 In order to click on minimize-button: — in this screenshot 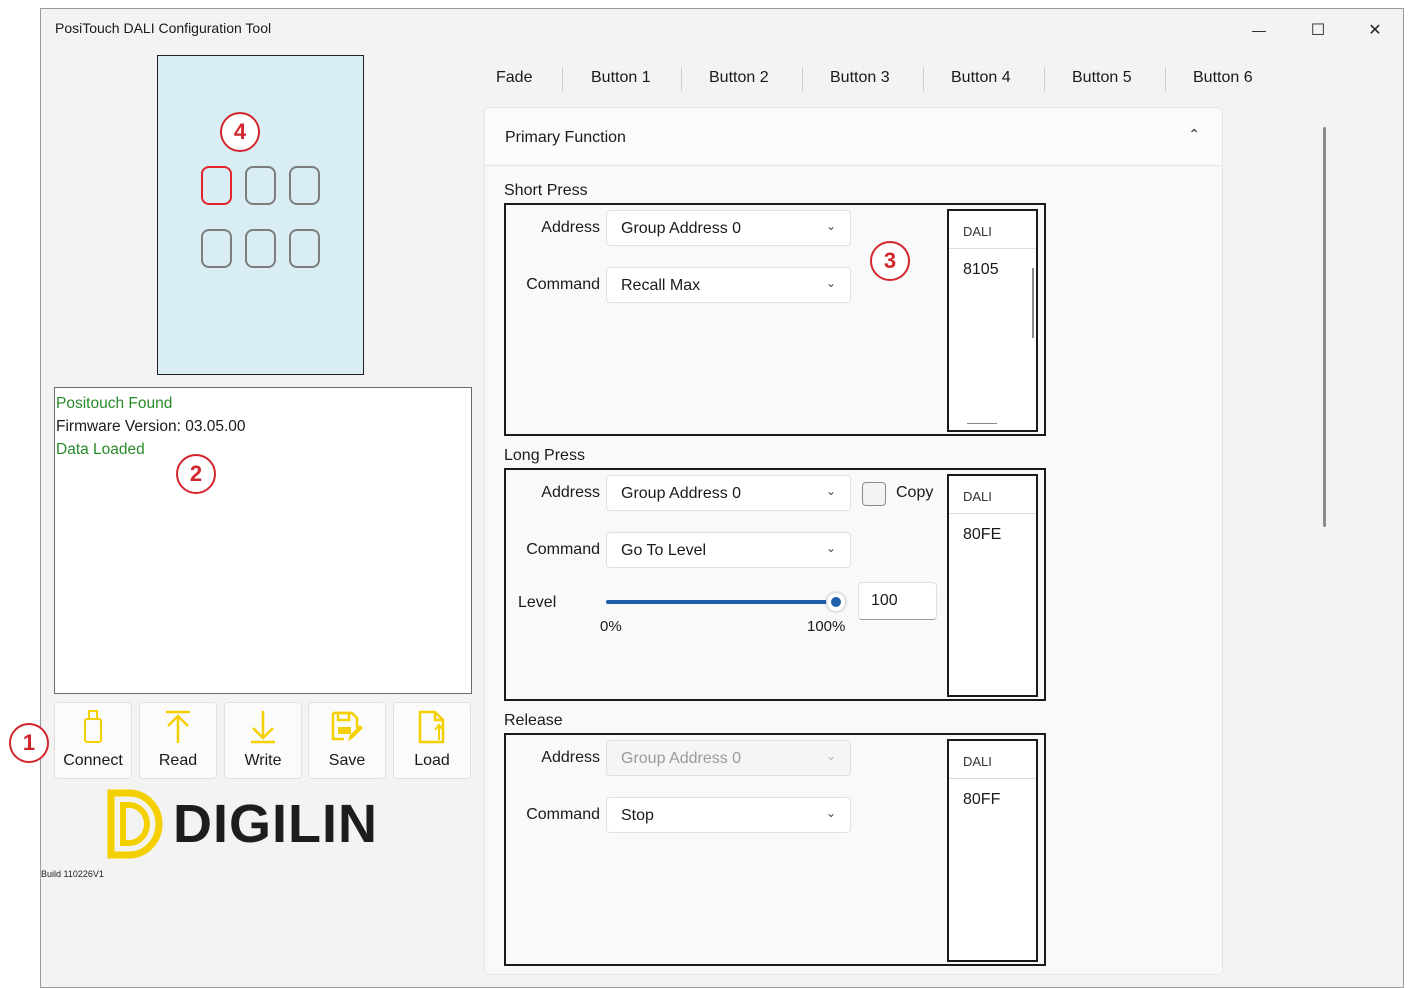, I will do `click(1259, 30)`.